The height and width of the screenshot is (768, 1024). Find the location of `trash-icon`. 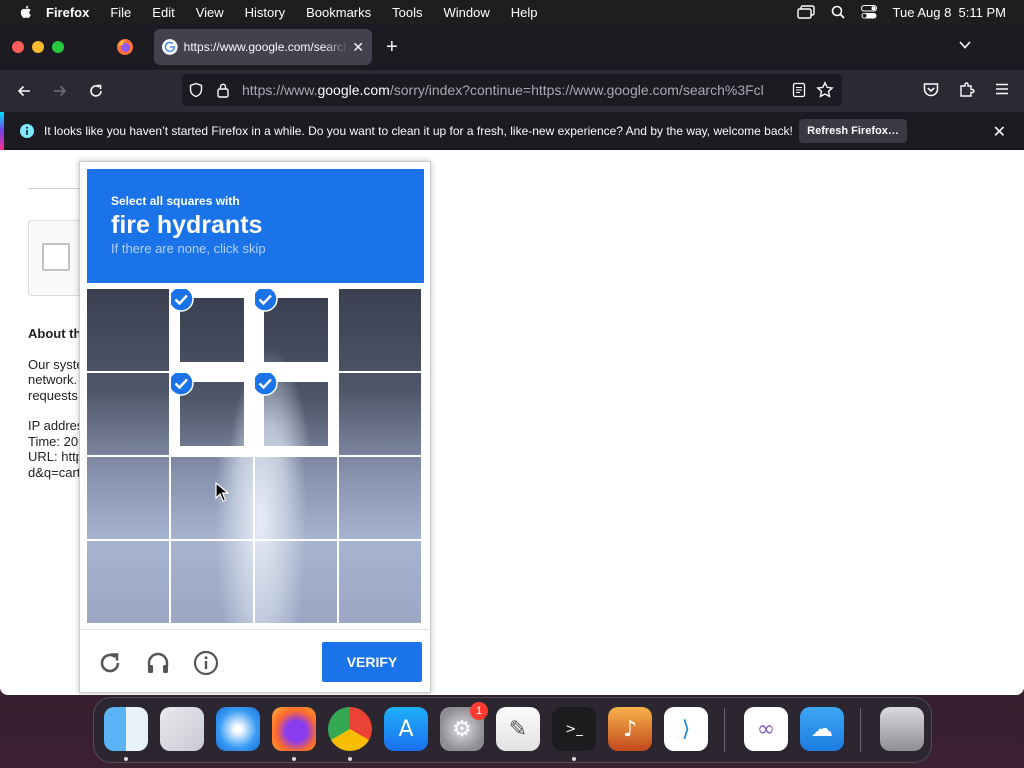

trash-icon is located at coordinates (902, 729).